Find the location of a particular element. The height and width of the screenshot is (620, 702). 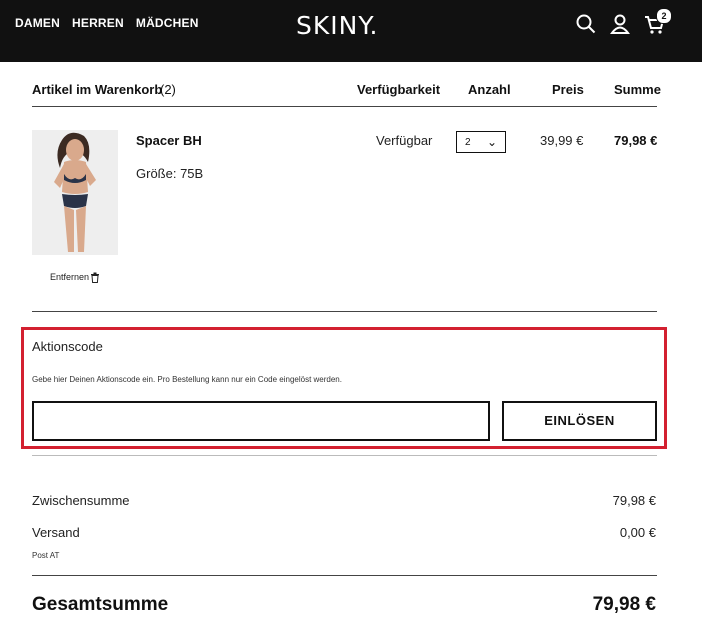

trash-icon is located at coordinates (95, 279).